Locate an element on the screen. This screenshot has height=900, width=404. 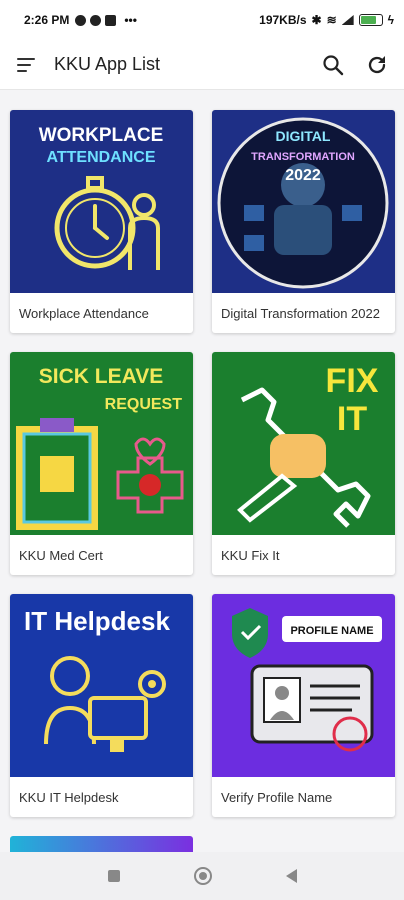
app-card-fix-it: FIX IT KKU Fix It is located at coordinates (303, 463).